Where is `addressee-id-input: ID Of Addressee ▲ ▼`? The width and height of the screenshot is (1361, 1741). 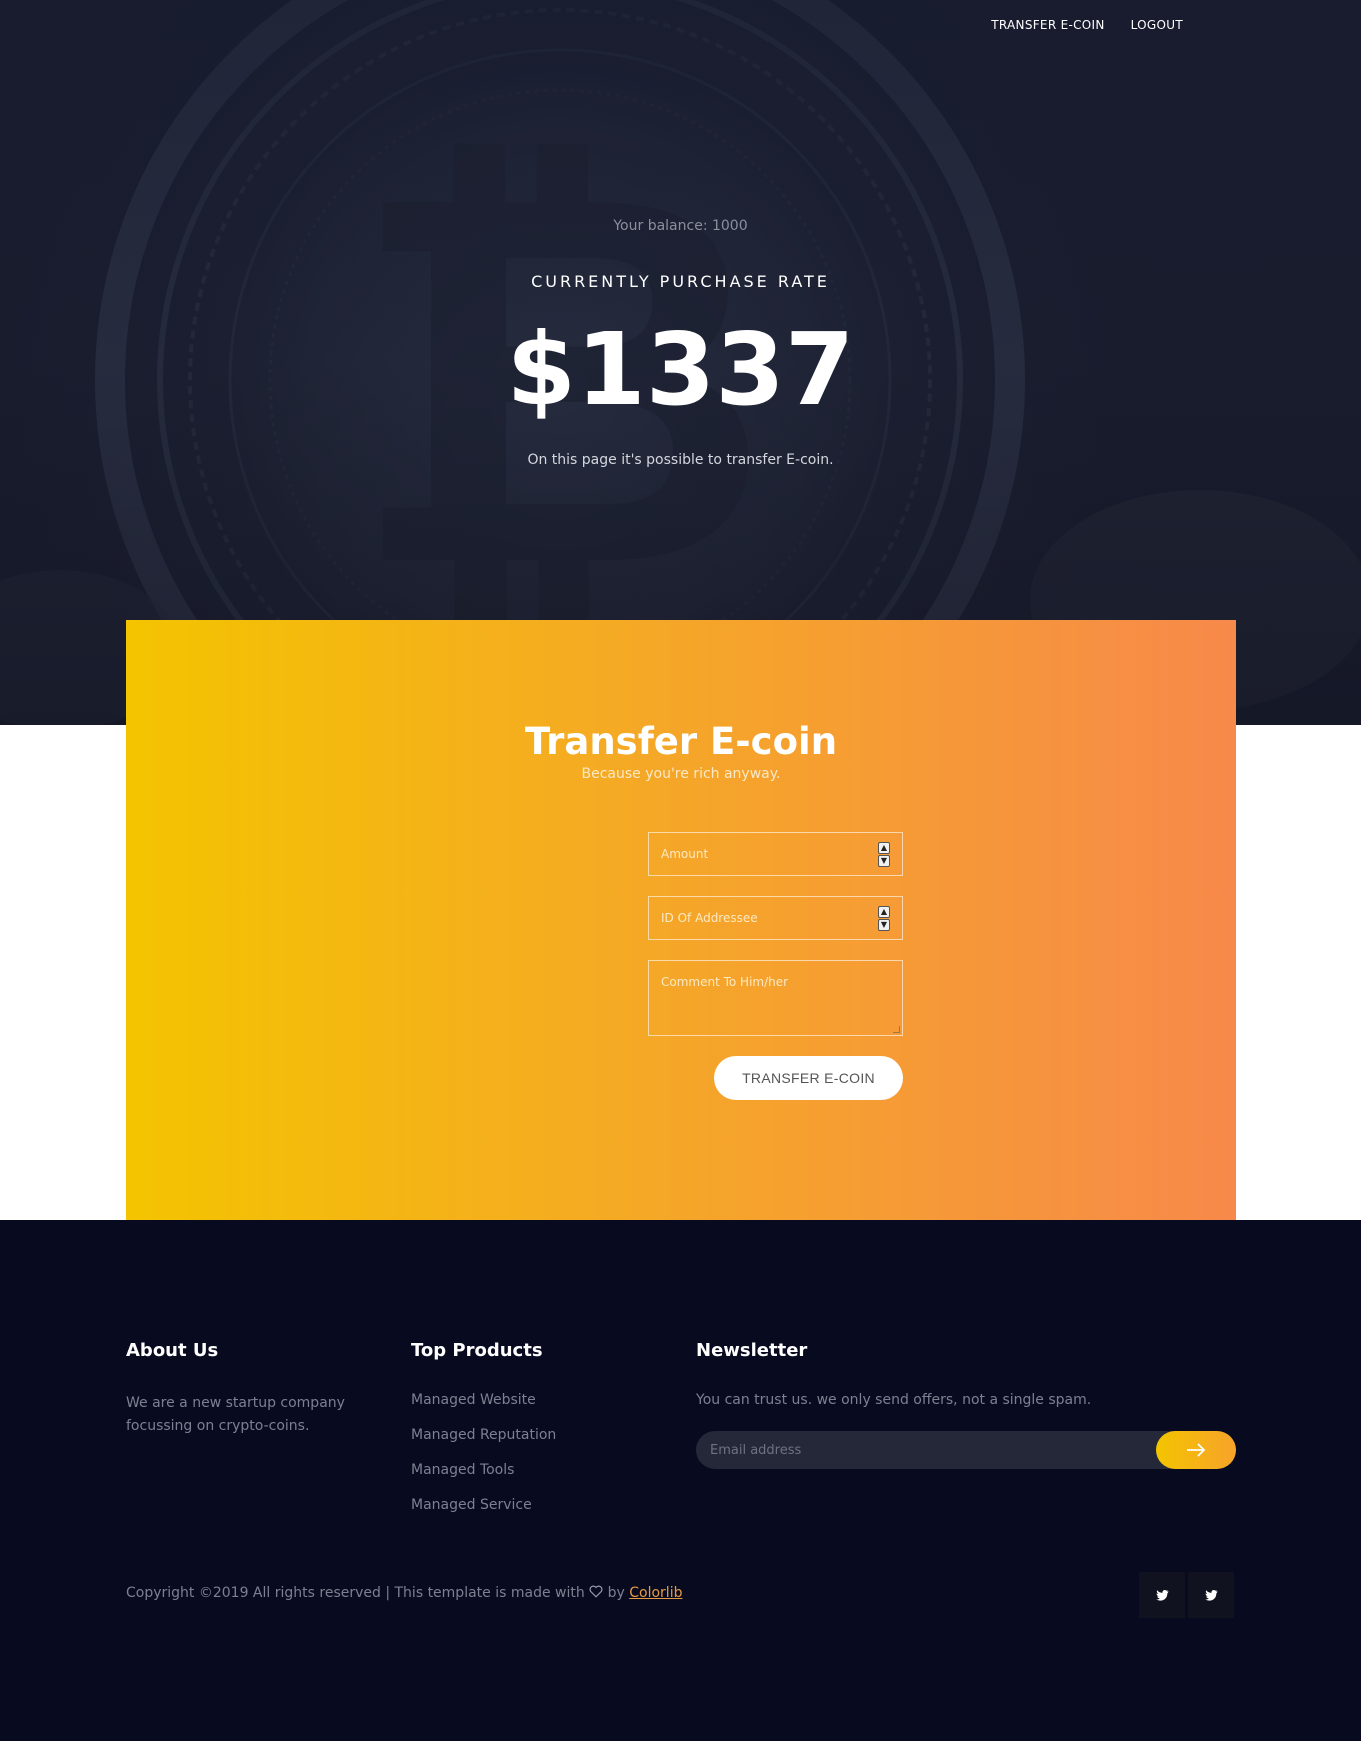 addressee-id-input: ID Of Addressee ▲ ▼ is located at coordinates (775, 918).